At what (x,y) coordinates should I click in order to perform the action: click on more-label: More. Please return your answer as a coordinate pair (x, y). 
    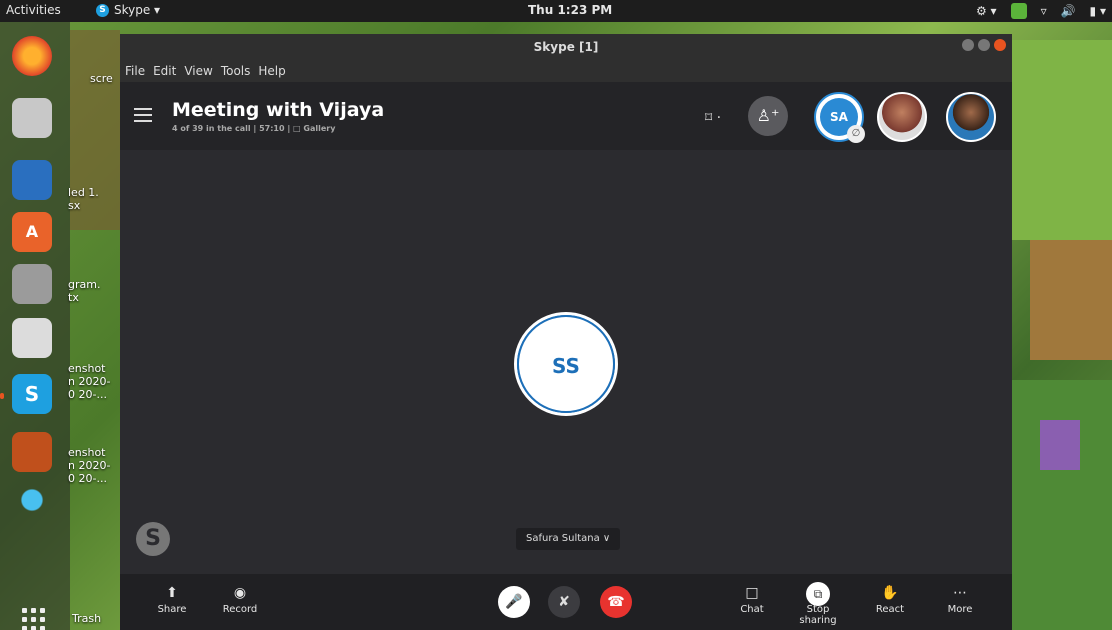
    Looking at the image, I should click on (960, 609).